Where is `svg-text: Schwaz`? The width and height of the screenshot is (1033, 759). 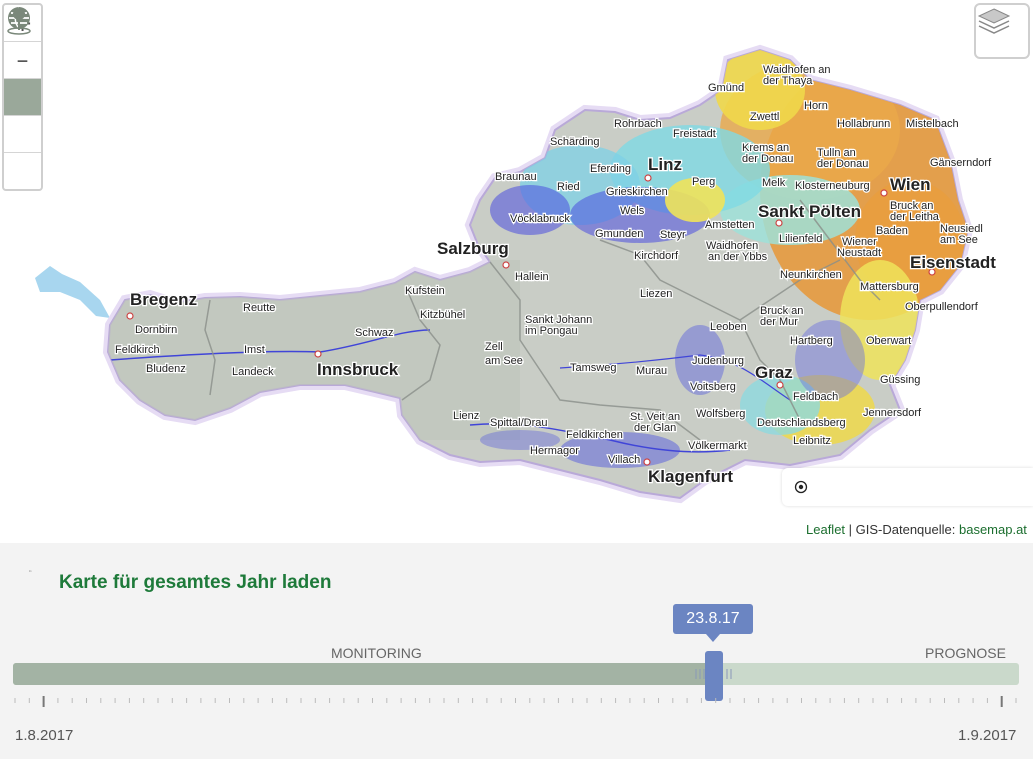 svg-text: Schwaz is located at coordinates (374, 333).